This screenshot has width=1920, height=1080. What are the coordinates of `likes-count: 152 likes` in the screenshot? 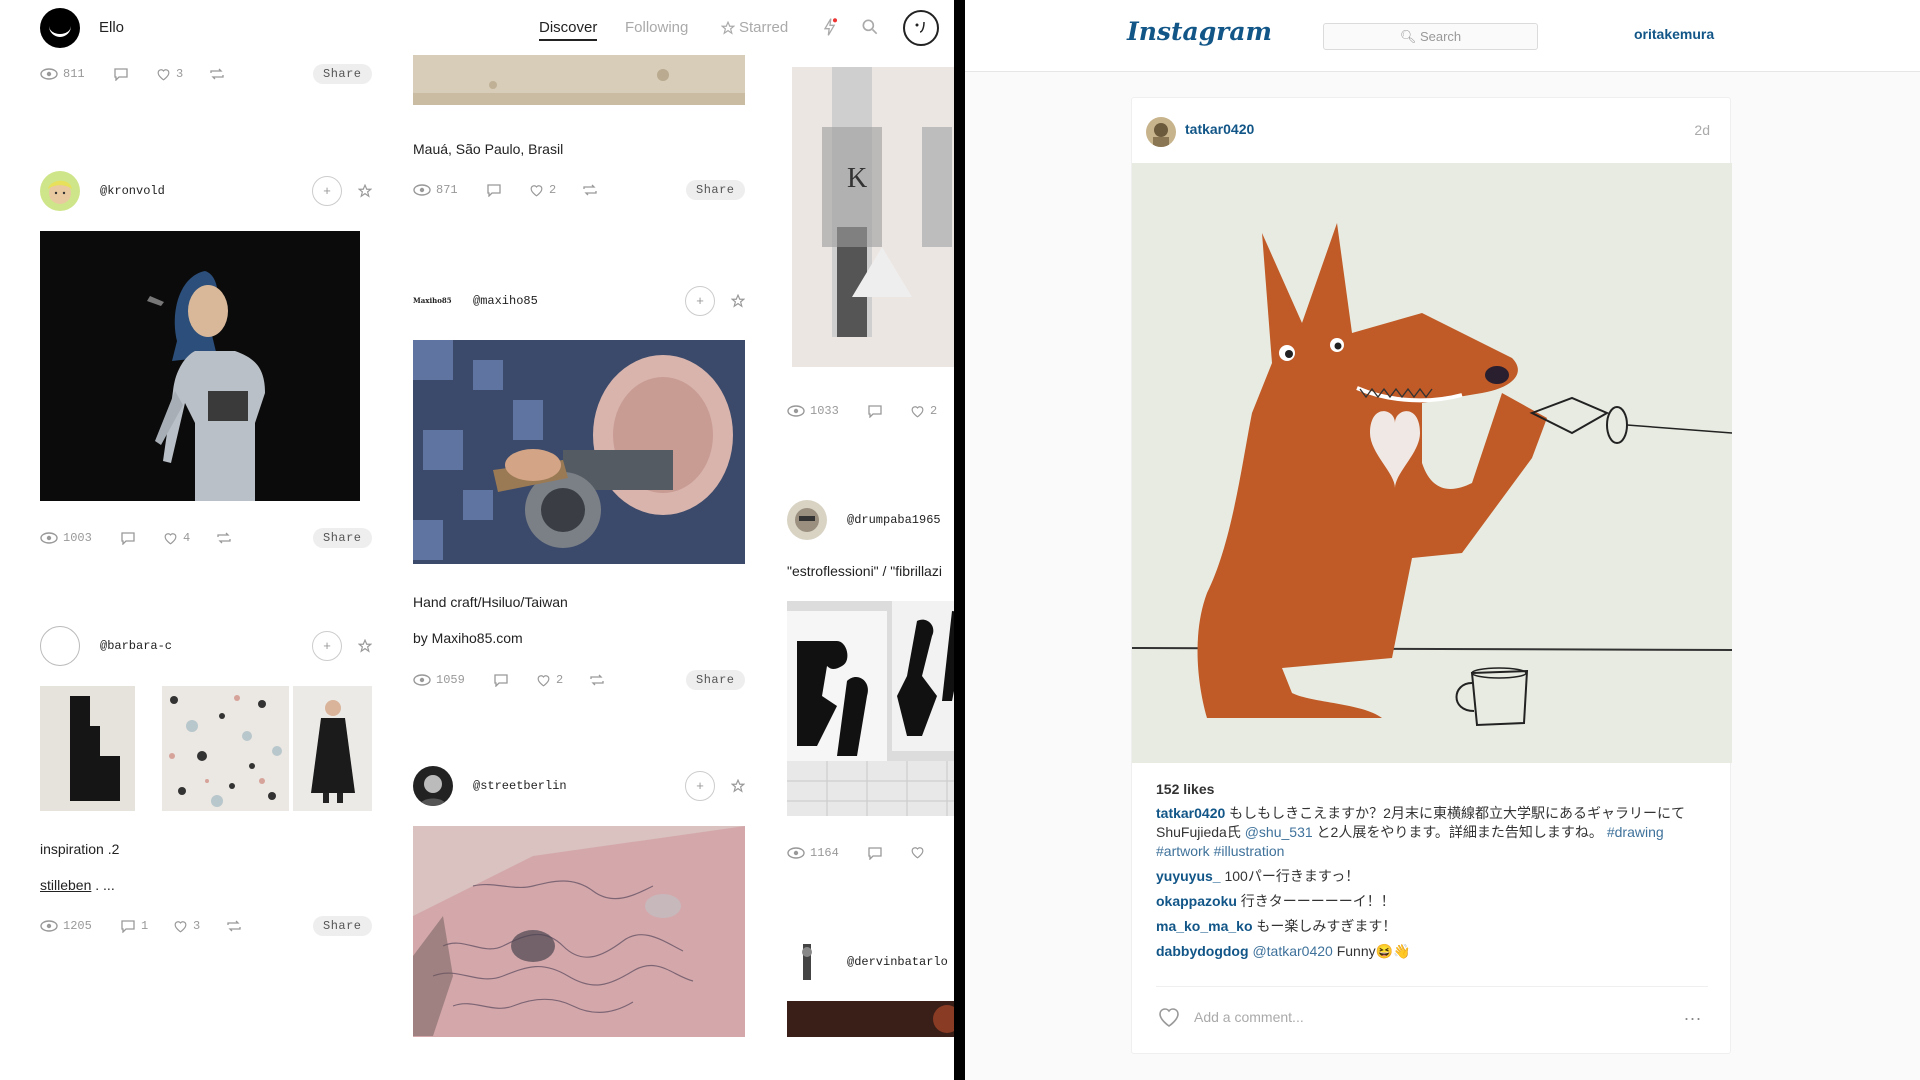 It's located at (1185, 789).